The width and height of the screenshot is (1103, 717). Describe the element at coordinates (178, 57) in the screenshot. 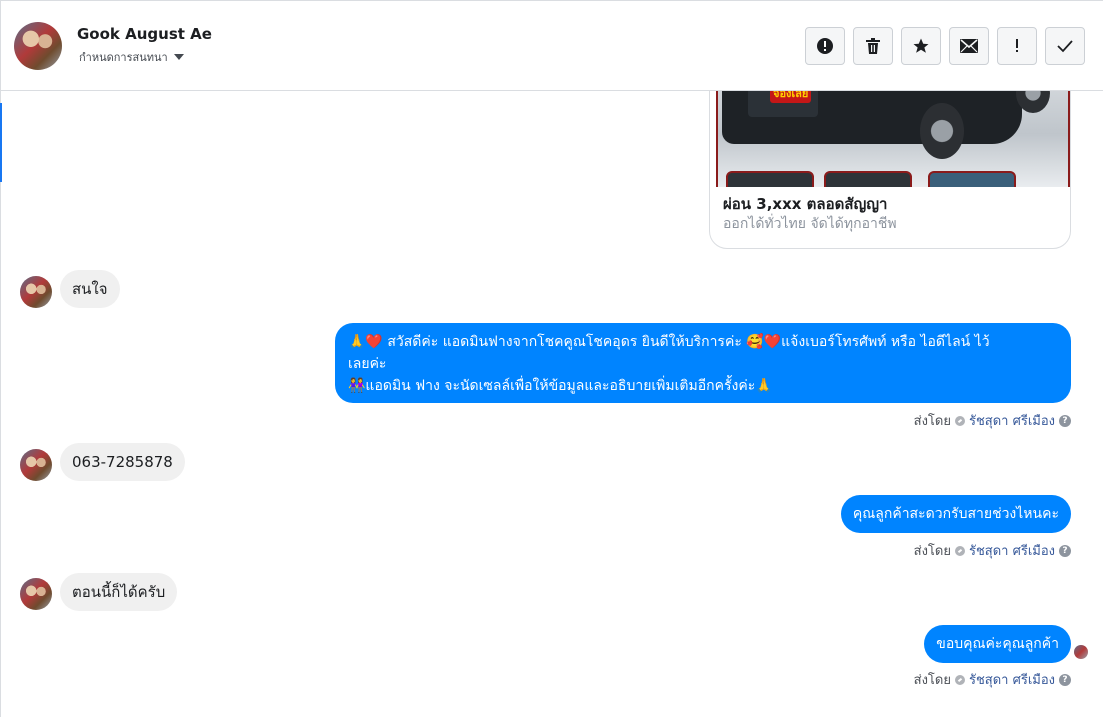

I see `caret-down-icon` at that location.